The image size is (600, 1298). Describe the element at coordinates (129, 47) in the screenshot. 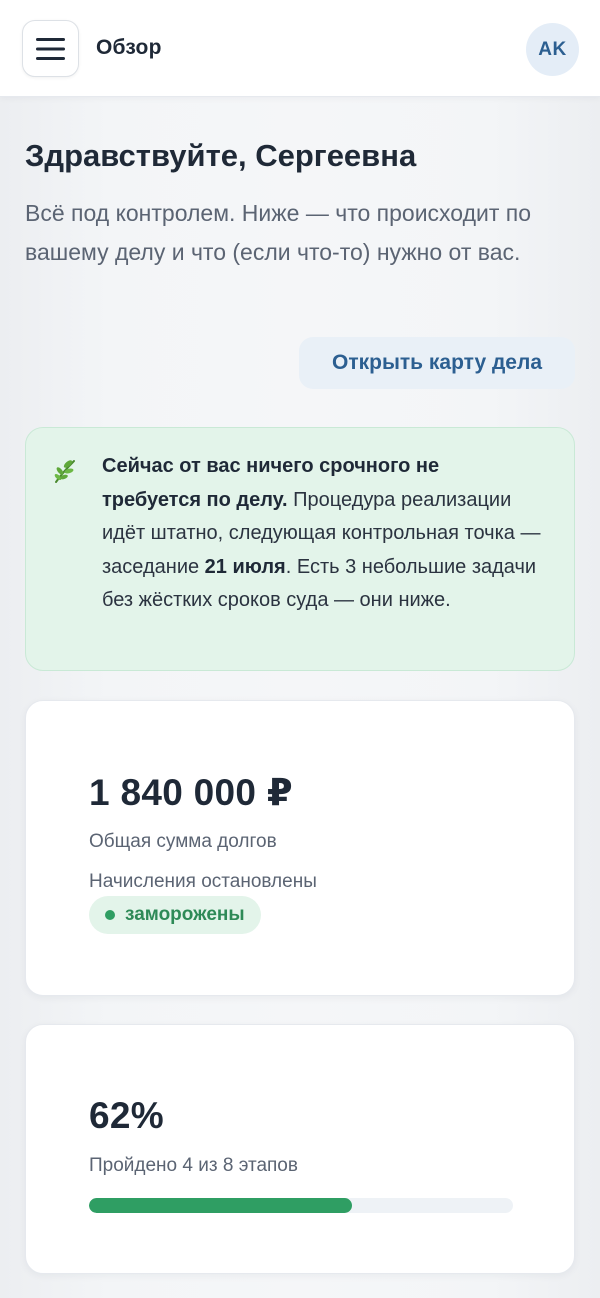

I see `page-title: Обзор` at that location.